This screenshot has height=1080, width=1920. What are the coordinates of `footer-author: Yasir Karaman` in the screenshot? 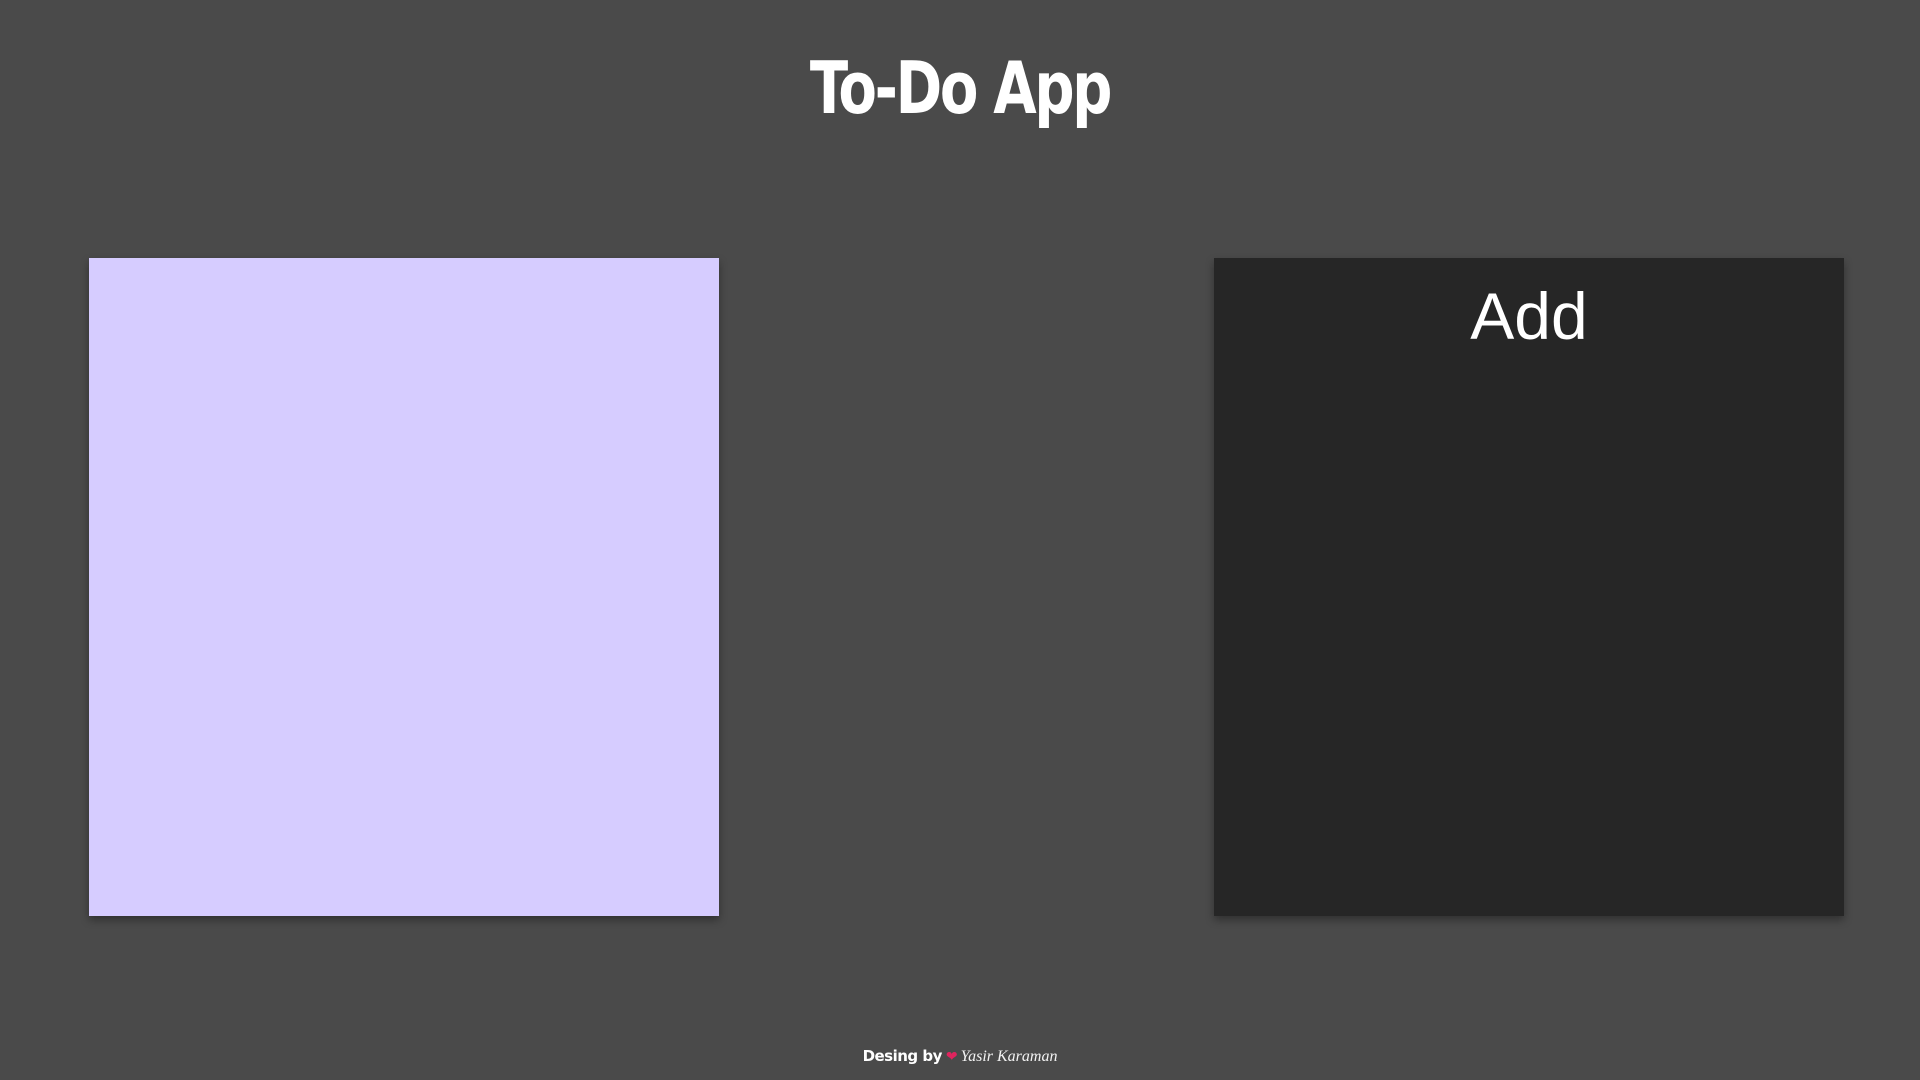 It's located at (1009, 1056).